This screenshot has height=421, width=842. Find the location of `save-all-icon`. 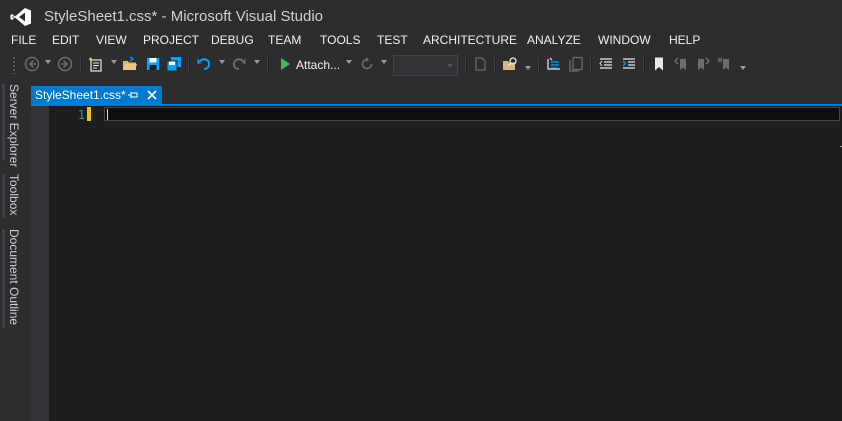

save-all-icon is located at coordinates (174, 64).